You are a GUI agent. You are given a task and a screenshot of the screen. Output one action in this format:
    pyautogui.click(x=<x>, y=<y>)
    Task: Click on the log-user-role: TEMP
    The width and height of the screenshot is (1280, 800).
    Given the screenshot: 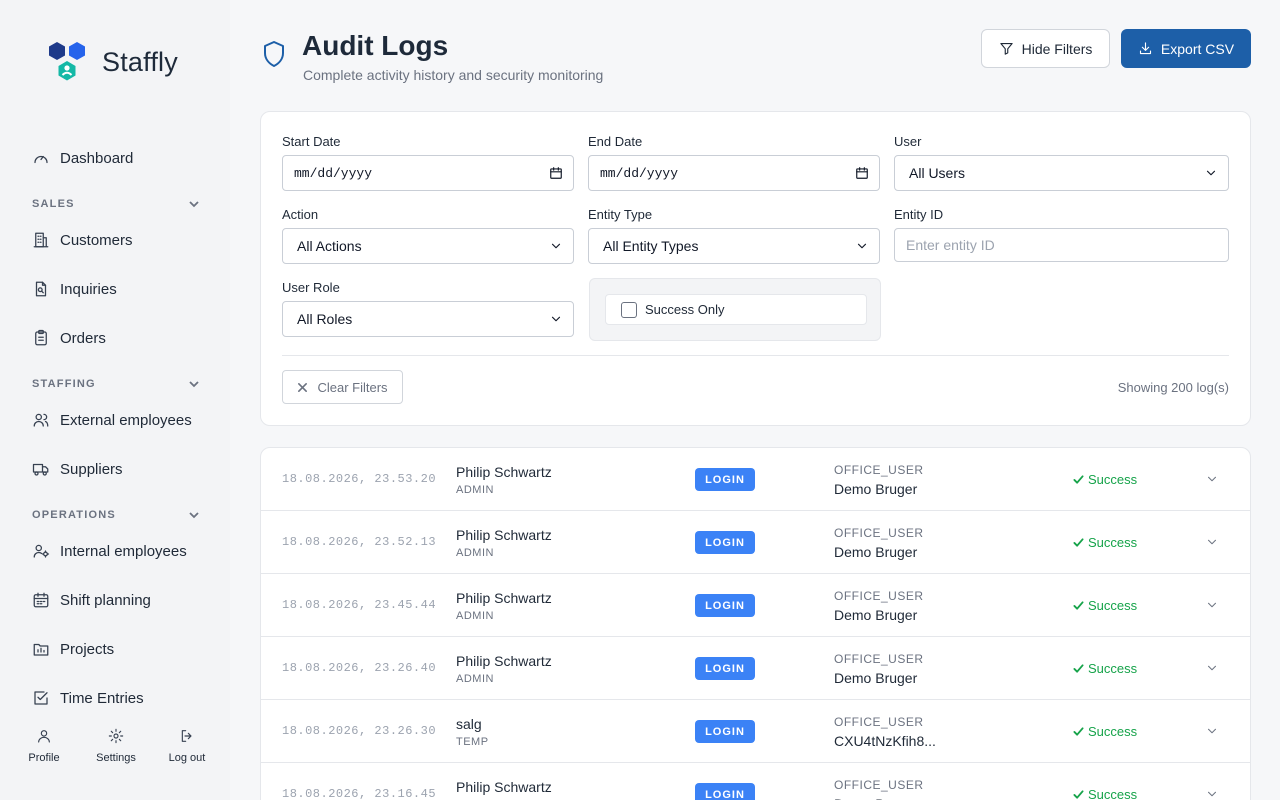 What is the action you would take?
    pyautogui.click(x=472, y=742)
    